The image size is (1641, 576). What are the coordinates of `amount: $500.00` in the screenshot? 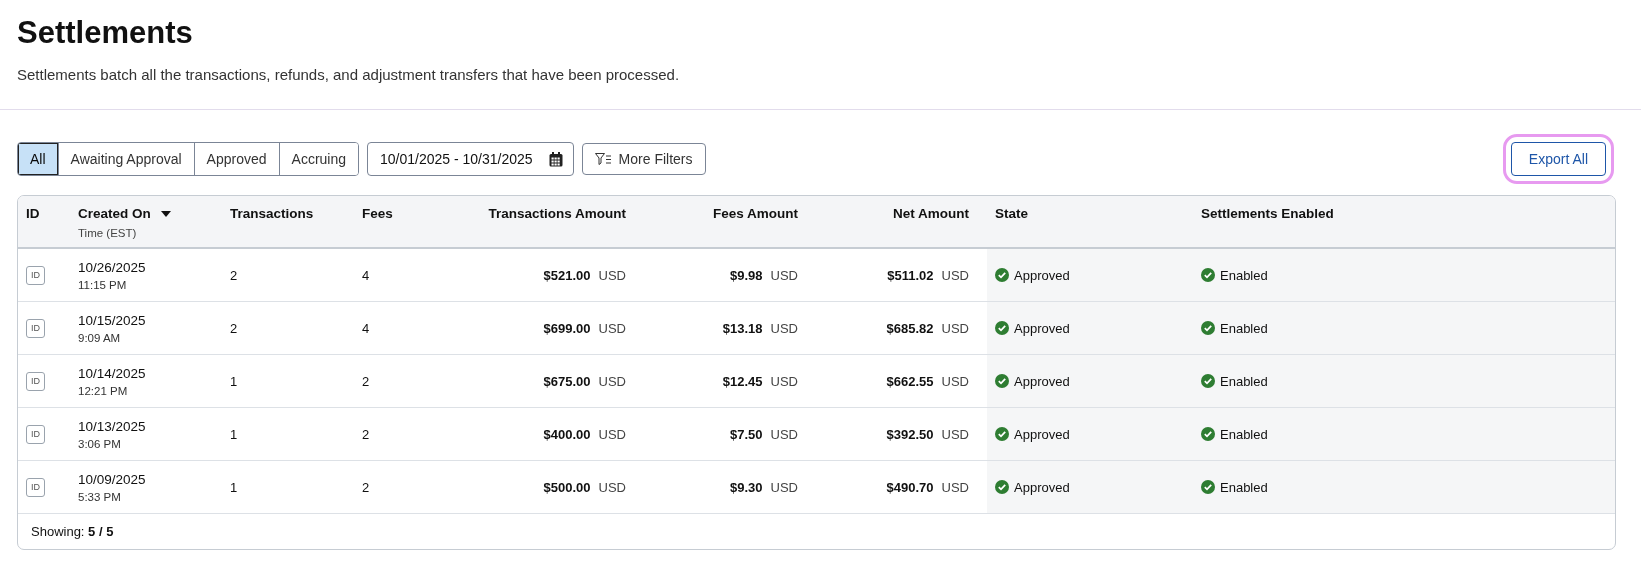 It's located at (567, 487).